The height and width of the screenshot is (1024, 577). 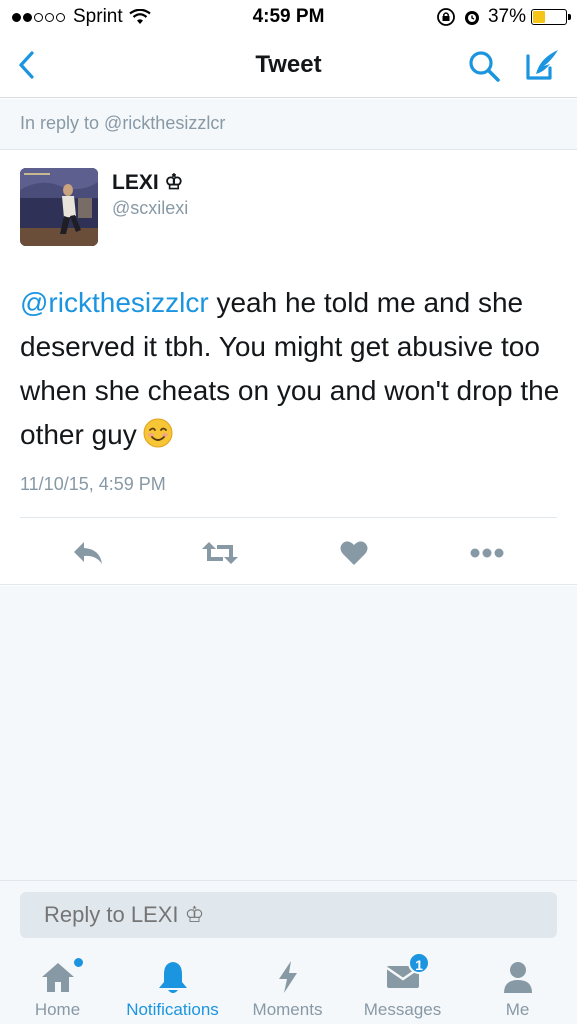 I want to click on tab-label: Notifications, so click(x=172, y=1009).